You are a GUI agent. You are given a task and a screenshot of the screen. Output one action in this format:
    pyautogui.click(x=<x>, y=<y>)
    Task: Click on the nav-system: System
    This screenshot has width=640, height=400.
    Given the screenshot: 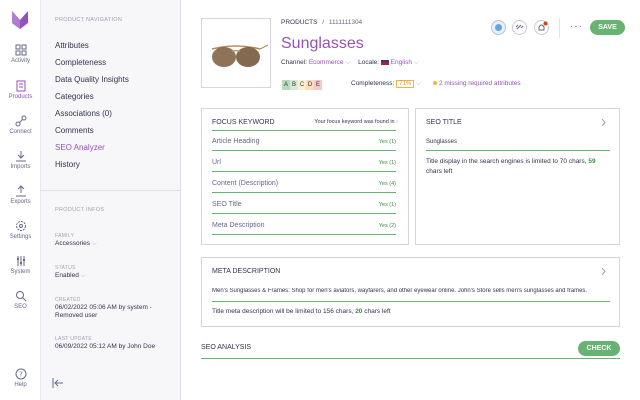 What is the action you would take?
    pyautogui.click(x=20, y=271)
    